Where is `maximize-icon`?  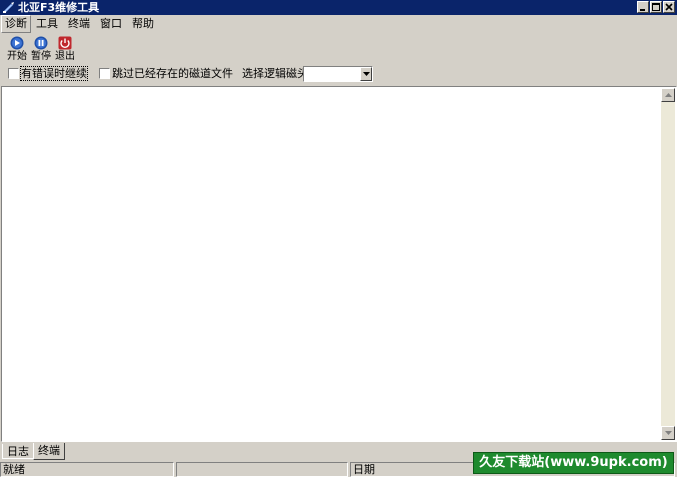 maximize-icon is located at coordinates (656, 7).